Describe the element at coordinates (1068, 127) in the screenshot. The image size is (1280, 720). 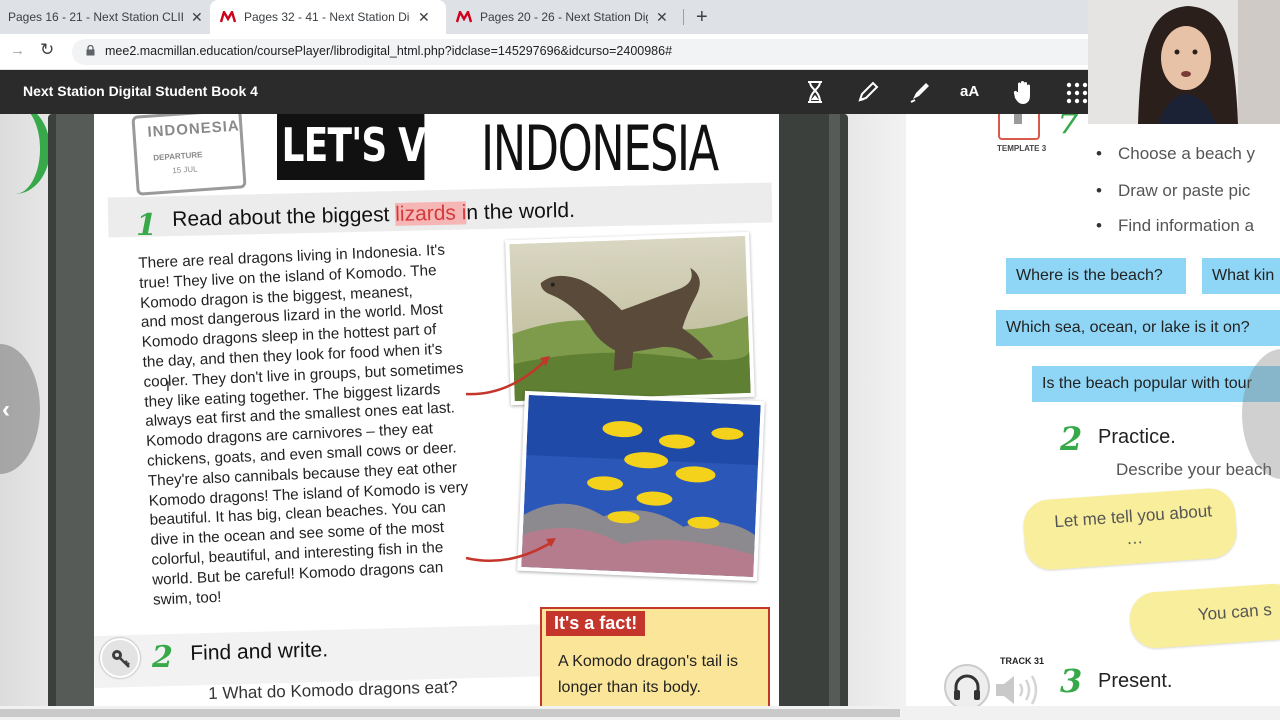
I see `activity-number: 7` at that location.